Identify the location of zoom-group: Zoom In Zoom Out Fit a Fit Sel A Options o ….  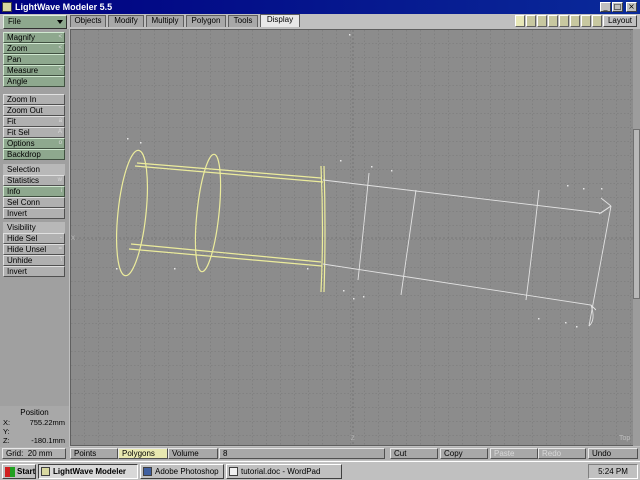
(34, 127).